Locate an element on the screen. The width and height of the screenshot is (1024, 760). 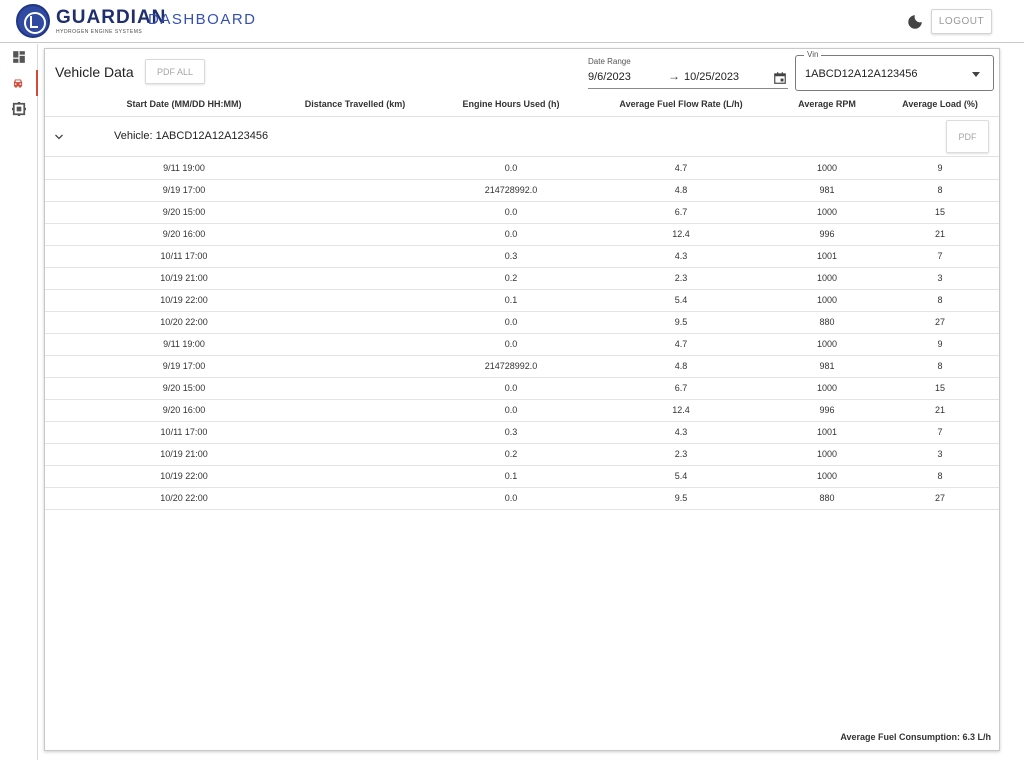
brand-tagline: HYDROGEN ENGINE SYSTEMS is located at coordinates (99, 32).